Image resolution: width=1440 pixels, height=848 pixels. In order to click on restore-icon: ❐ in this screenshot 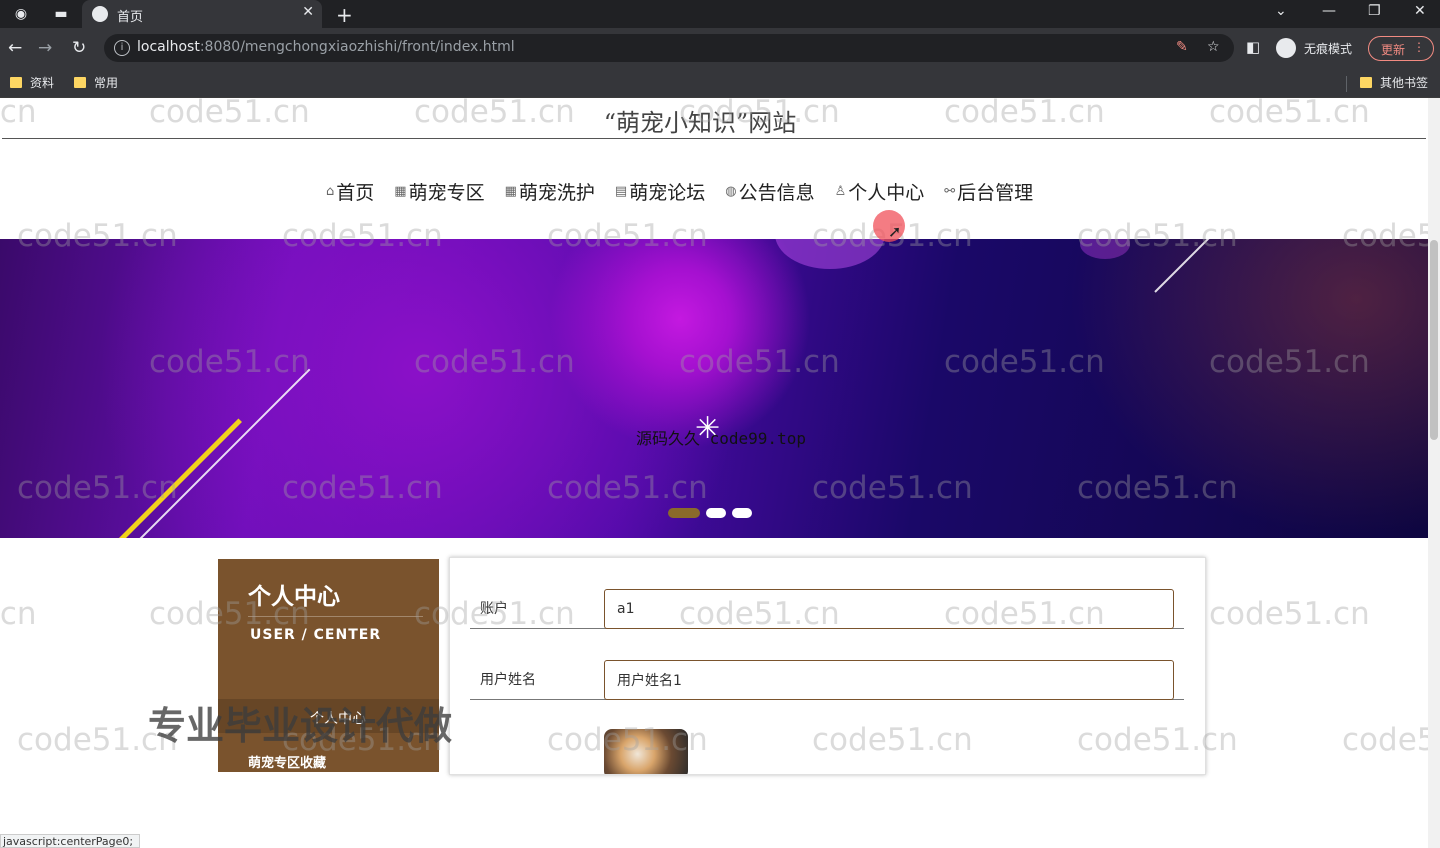, I will do `click(1374, 11)`.